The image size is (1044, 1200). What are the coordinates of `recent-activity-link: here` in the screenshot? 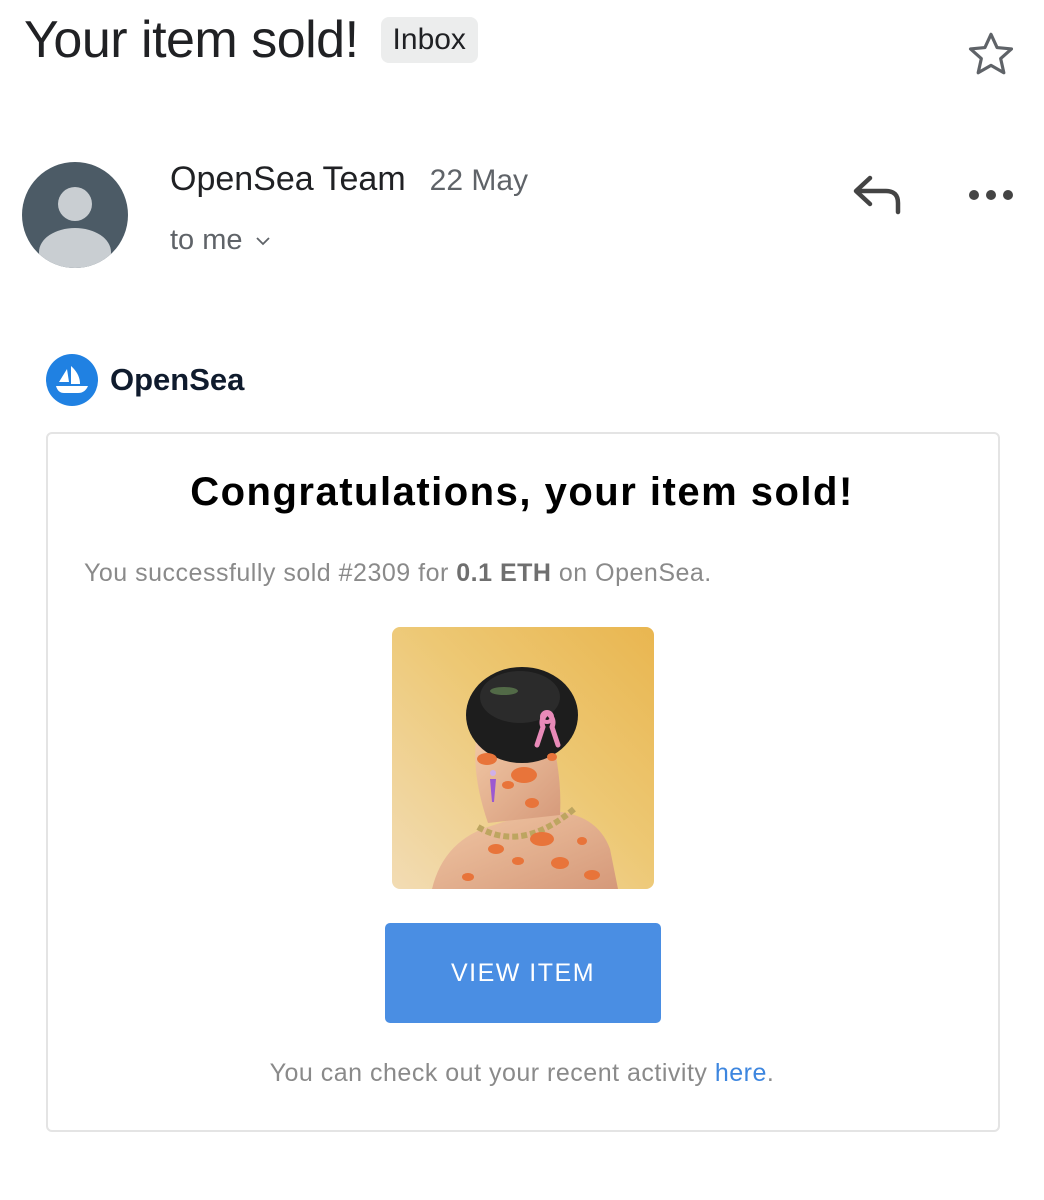 It's located at (741, 1073).